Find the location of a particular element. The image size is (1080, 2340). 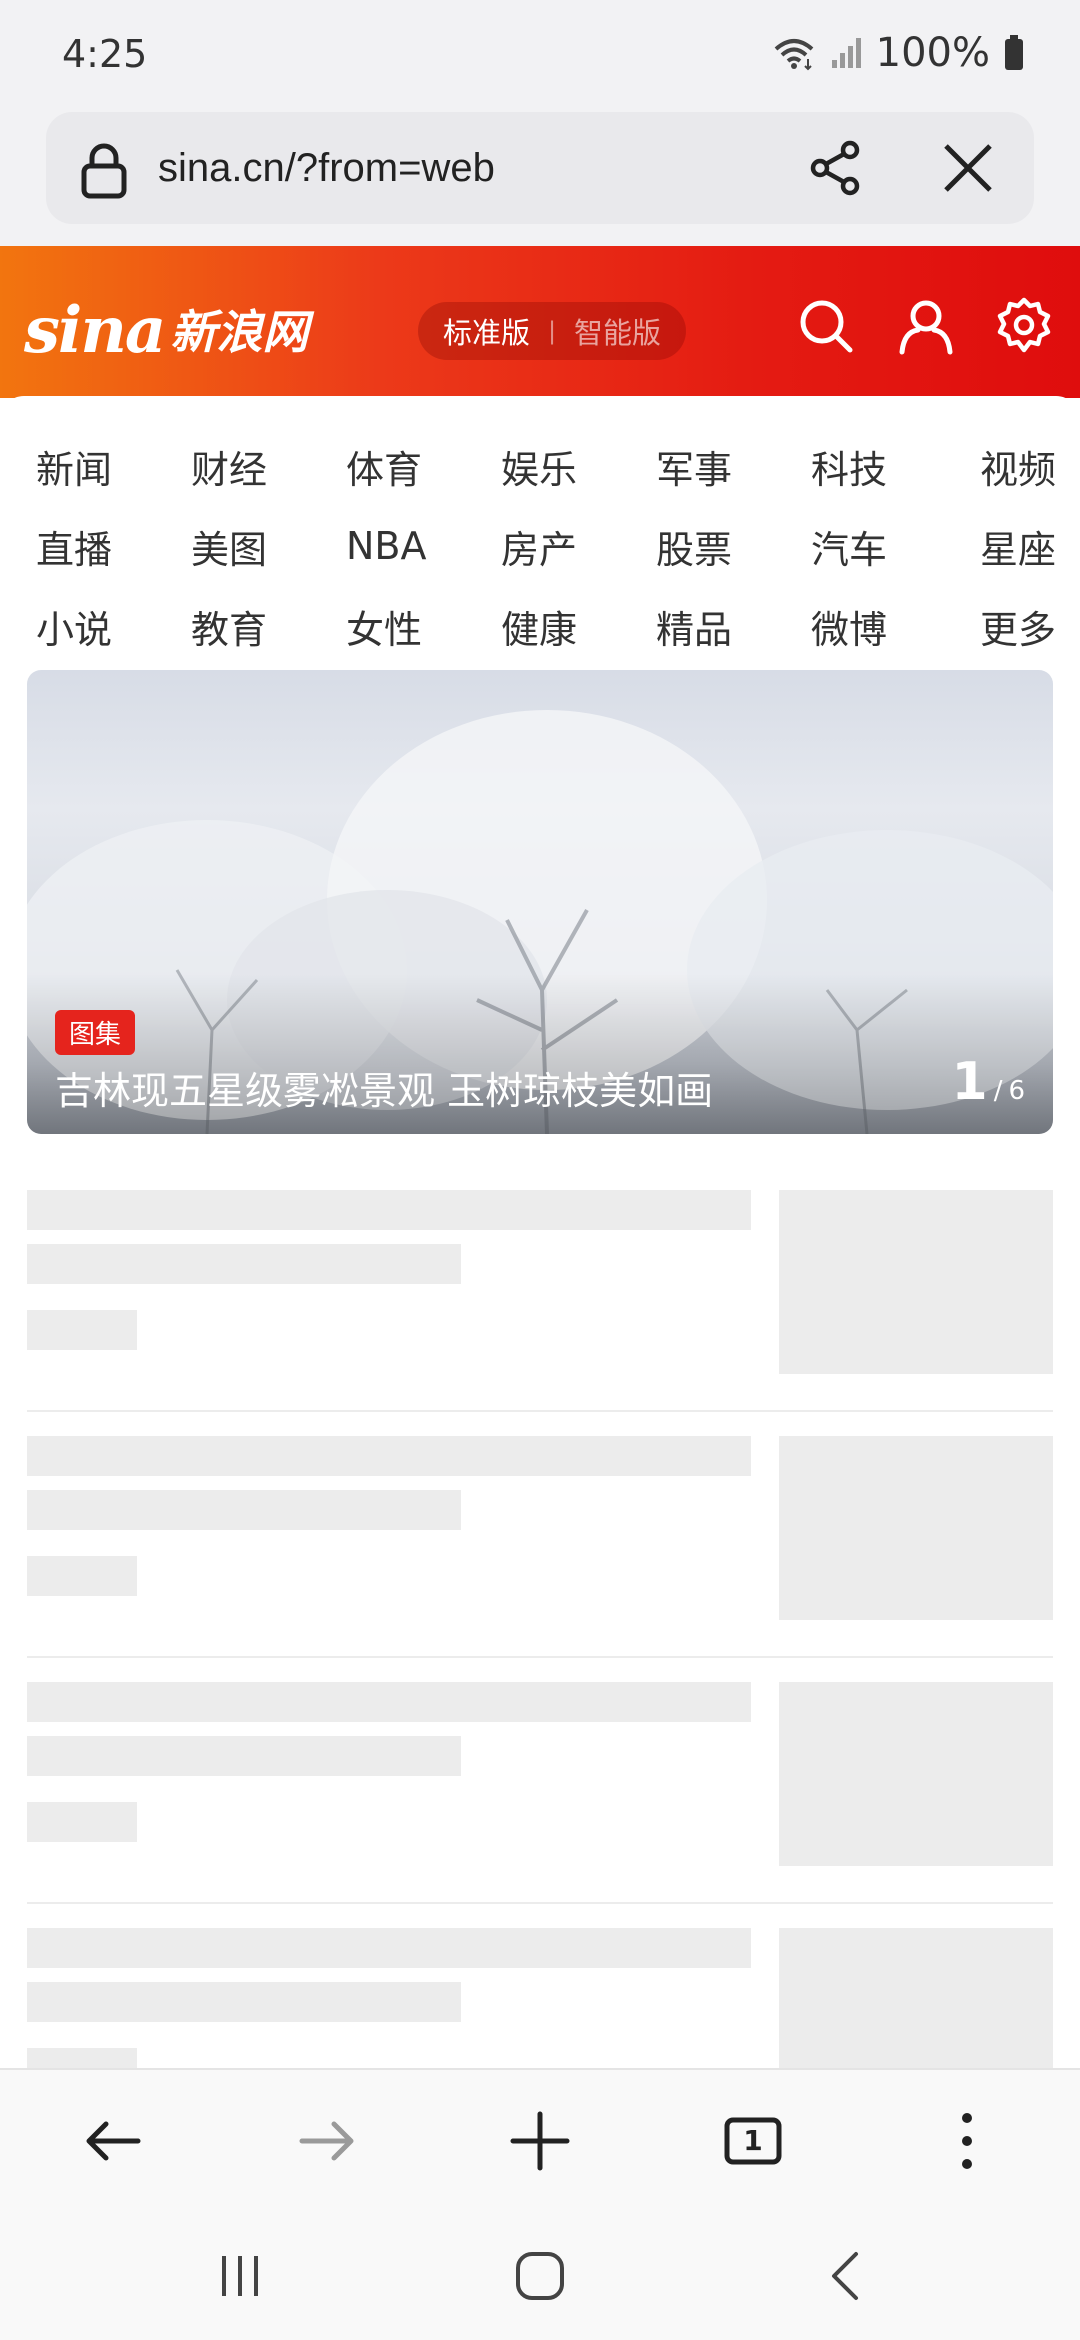

gallery-badge: 图集 is located at coordinates (95, 1032).